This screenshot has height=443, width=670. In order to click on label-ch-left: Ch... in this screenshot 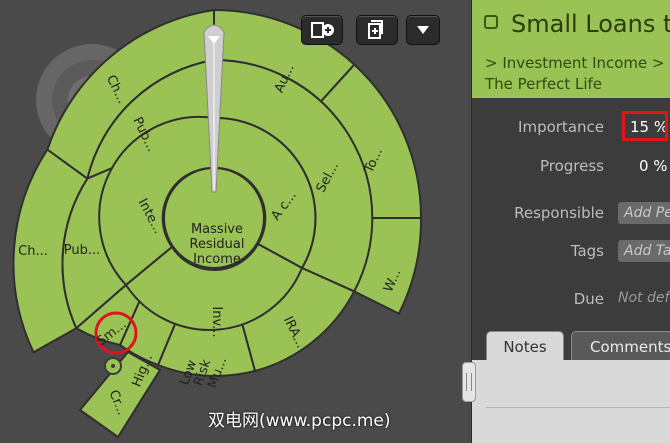, I will do `click(33, 251)`.